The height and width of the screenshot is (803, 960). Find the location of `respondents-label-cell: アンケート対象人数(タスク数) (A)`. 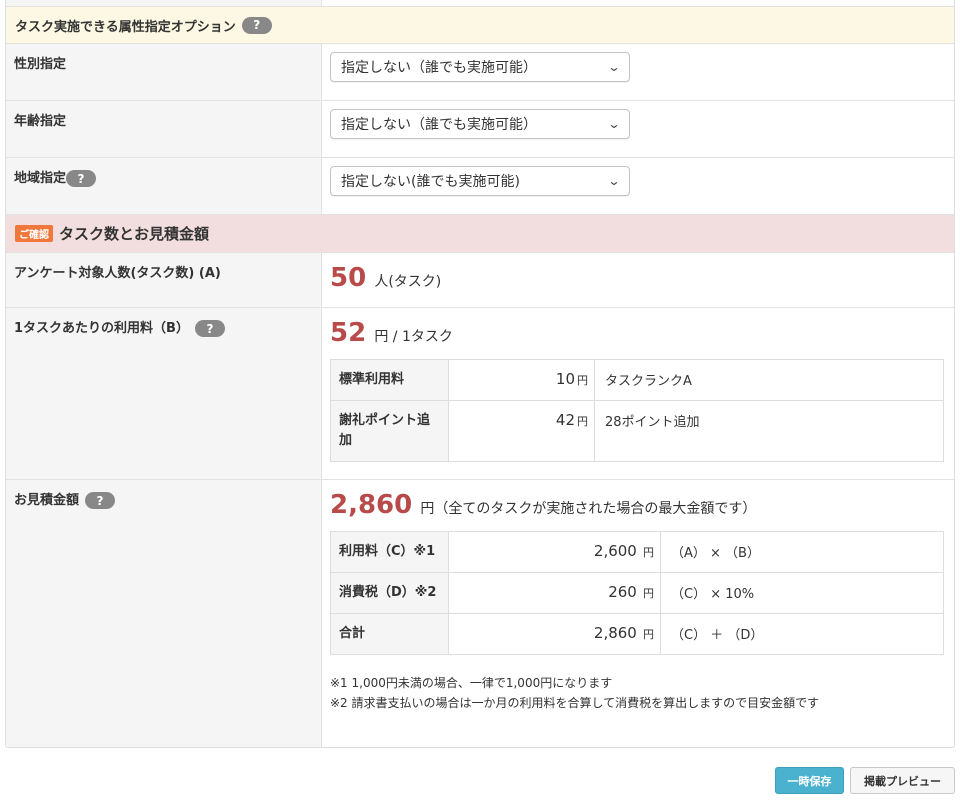

respondents-label-cell: アンケート対象人数(タスク数) (A) is located at coordinates (164, 280).